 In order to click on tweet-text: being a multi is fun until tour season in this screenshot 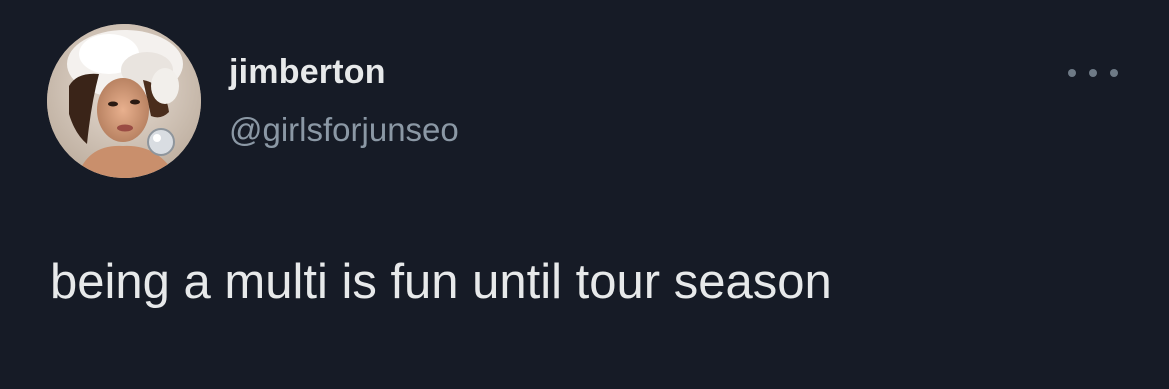, I will do `click(441, 282)`.